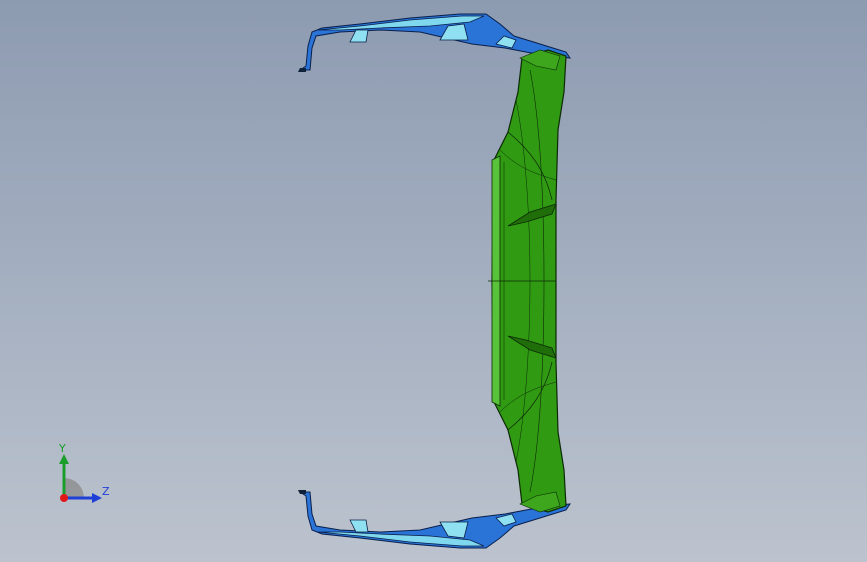  Describe the element at coordinates (527, 281) in the screenshot. I see `bumper-fascia` at that location.